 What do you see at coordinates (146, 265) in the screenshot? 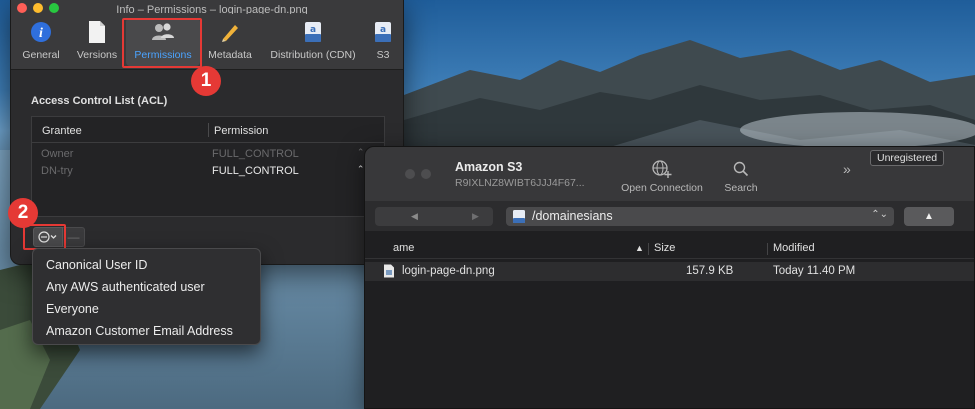
I see `menu-item-canonical-user-id: Canonical User ID` at bounding box center [146, 265].